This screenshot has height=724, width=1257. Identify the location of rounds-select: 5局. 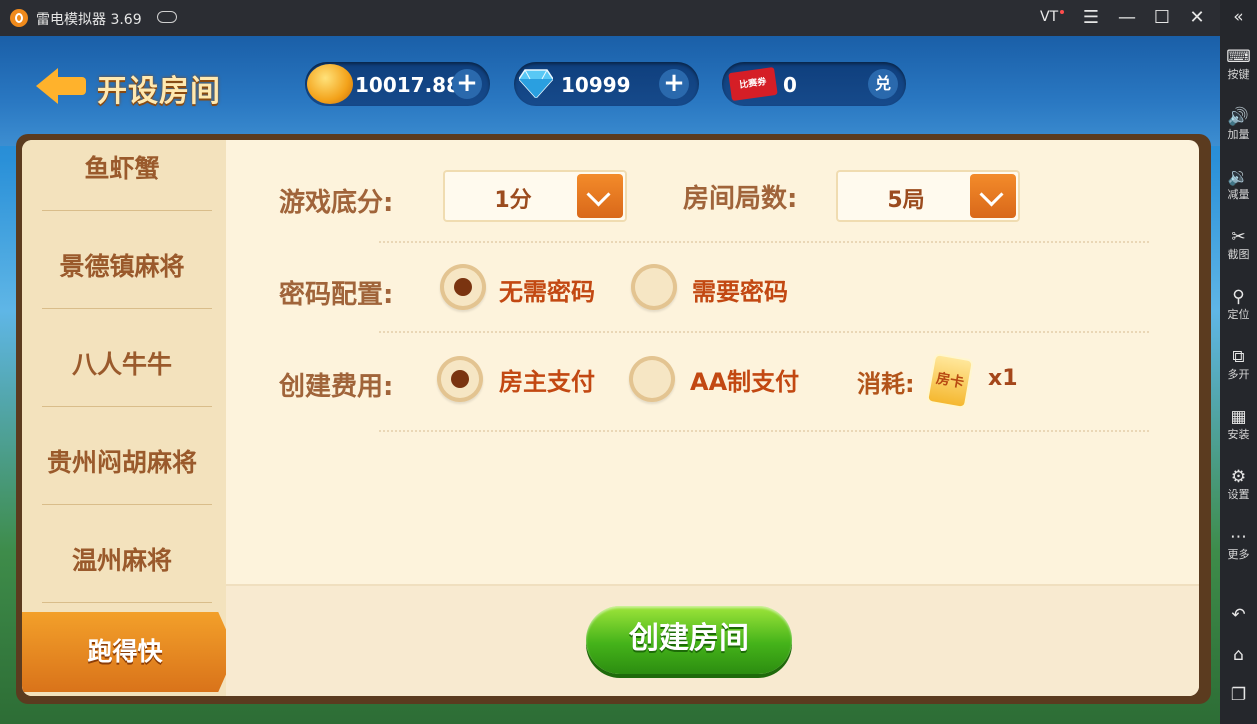
(928, 196).